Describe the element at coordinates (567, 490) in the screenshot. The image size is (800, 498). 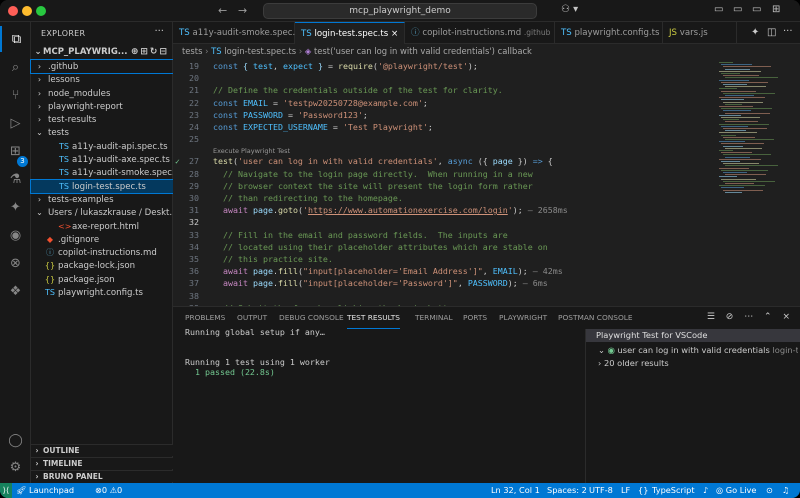
I see `indentation: Spaces: 2` at that location.